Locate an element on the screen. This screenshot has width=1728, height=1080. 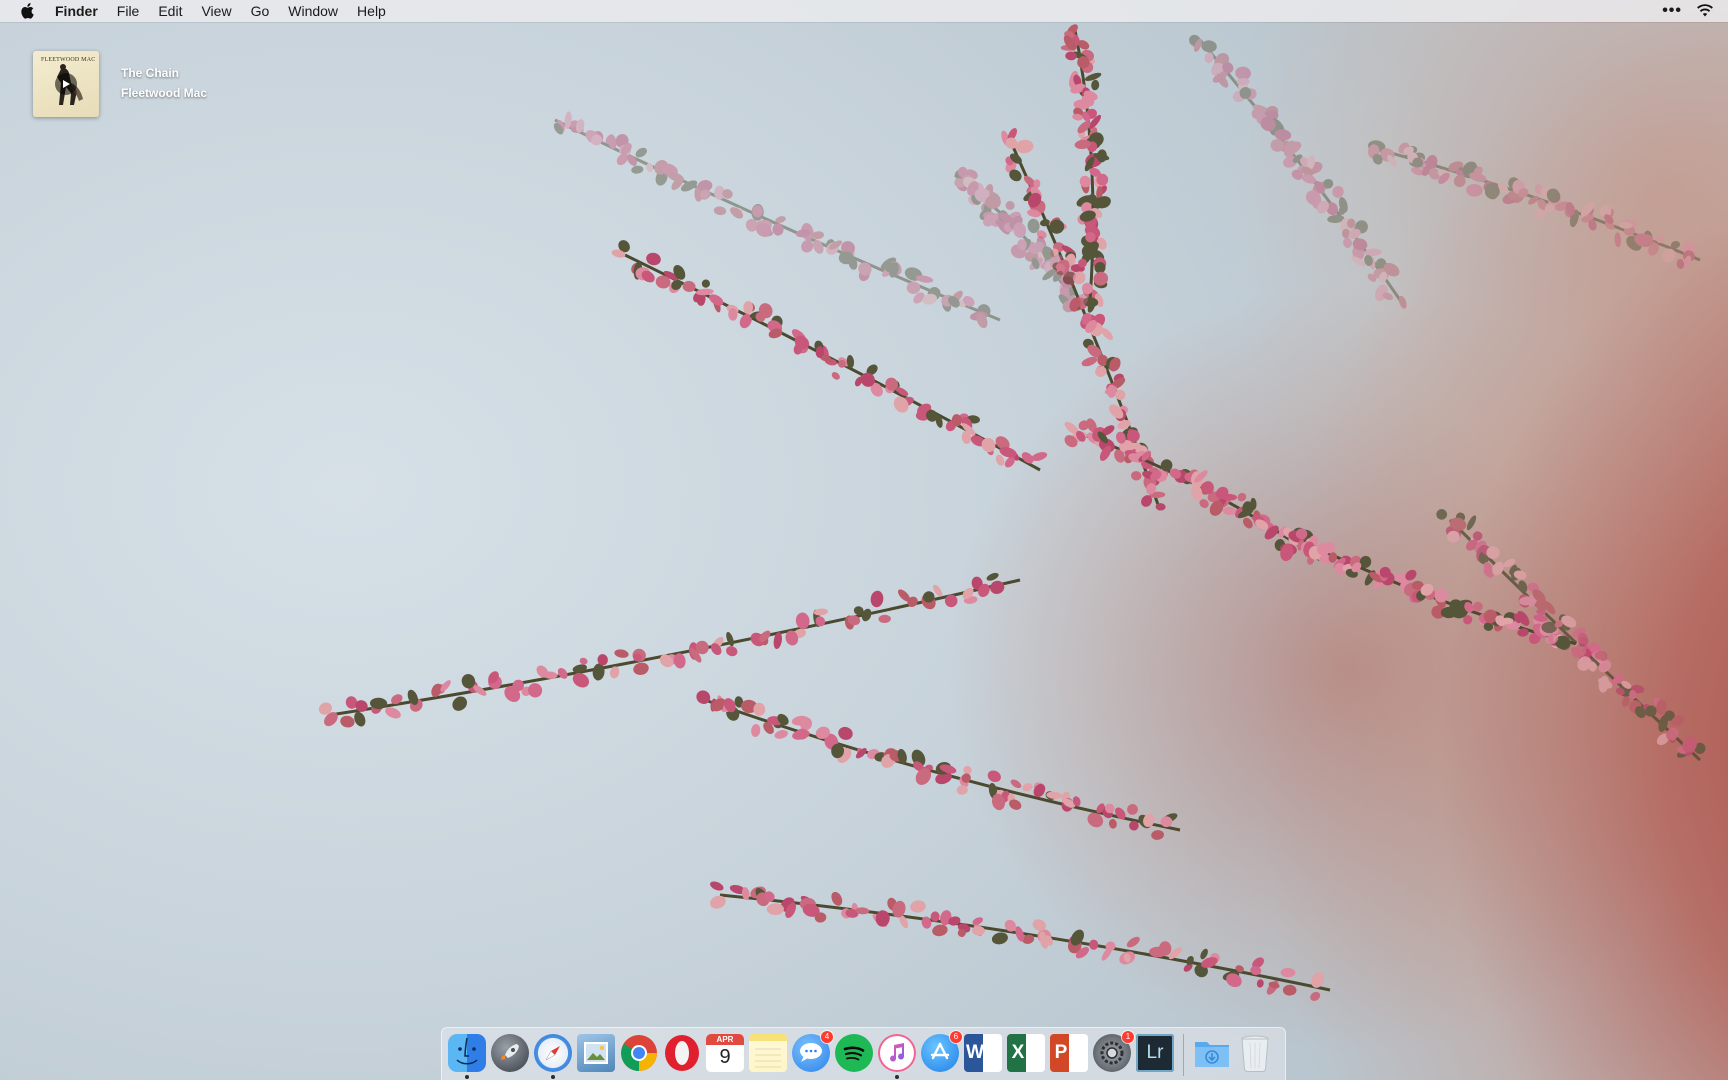
preview-icon is located at coordinates (596, 1053).